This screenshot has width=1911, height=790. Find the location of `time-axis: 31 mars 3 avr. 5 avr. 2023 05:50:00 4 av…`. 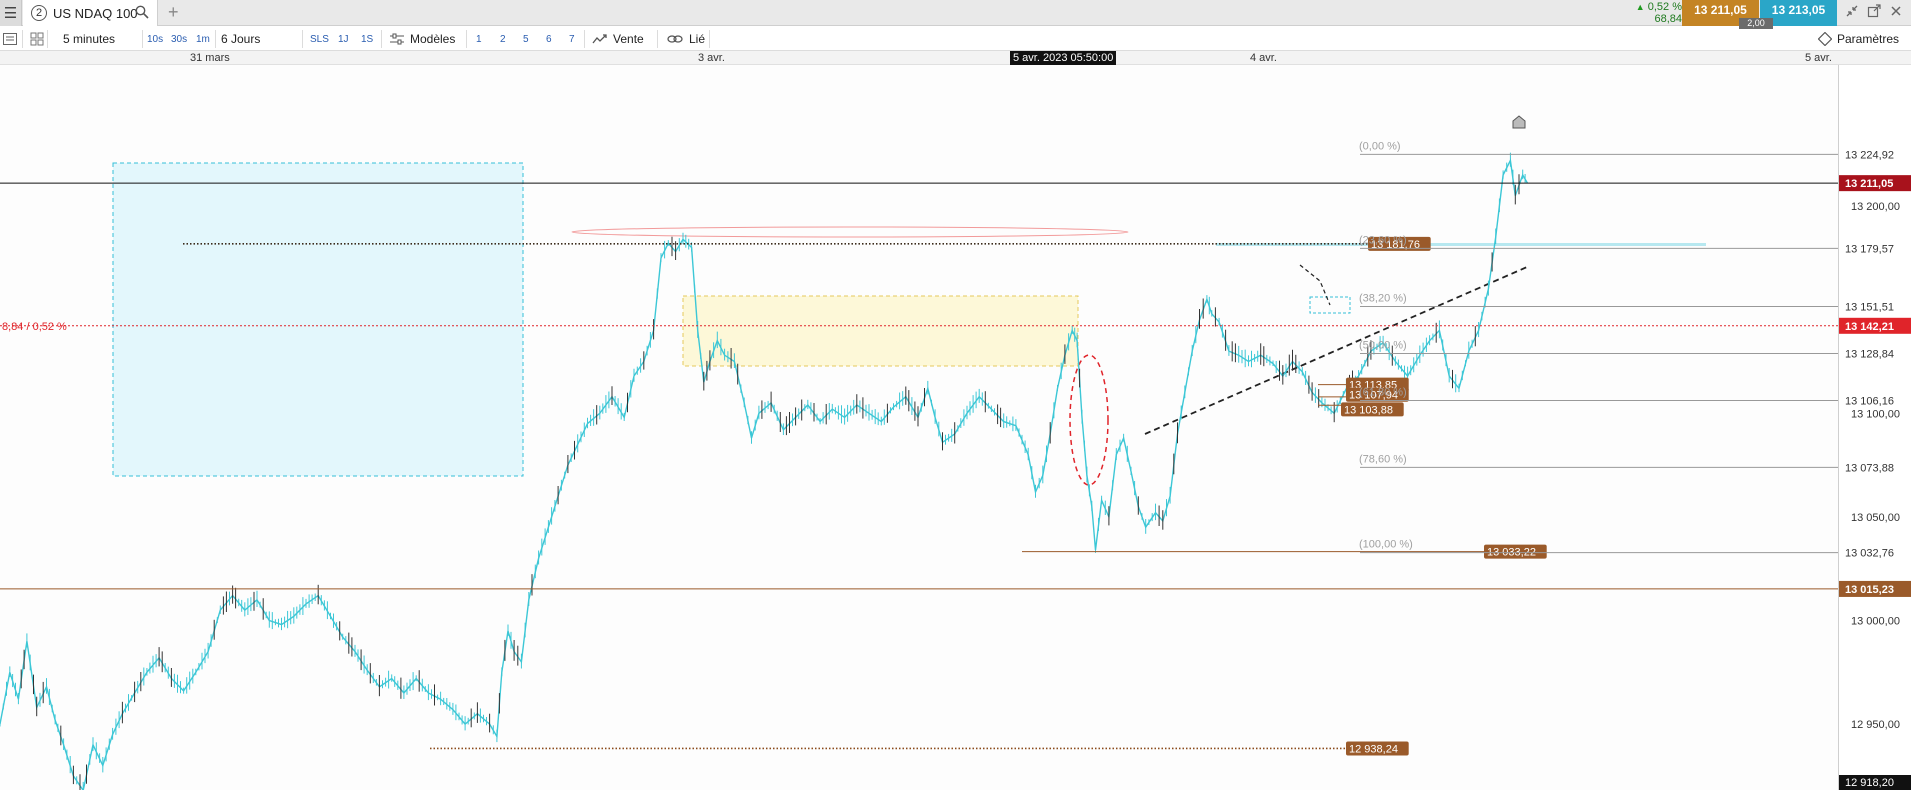

time-axis: 31 mars 3 avr. 5 avr. 2023 05:50:00 4 av… is located at coordinates (955, 58).